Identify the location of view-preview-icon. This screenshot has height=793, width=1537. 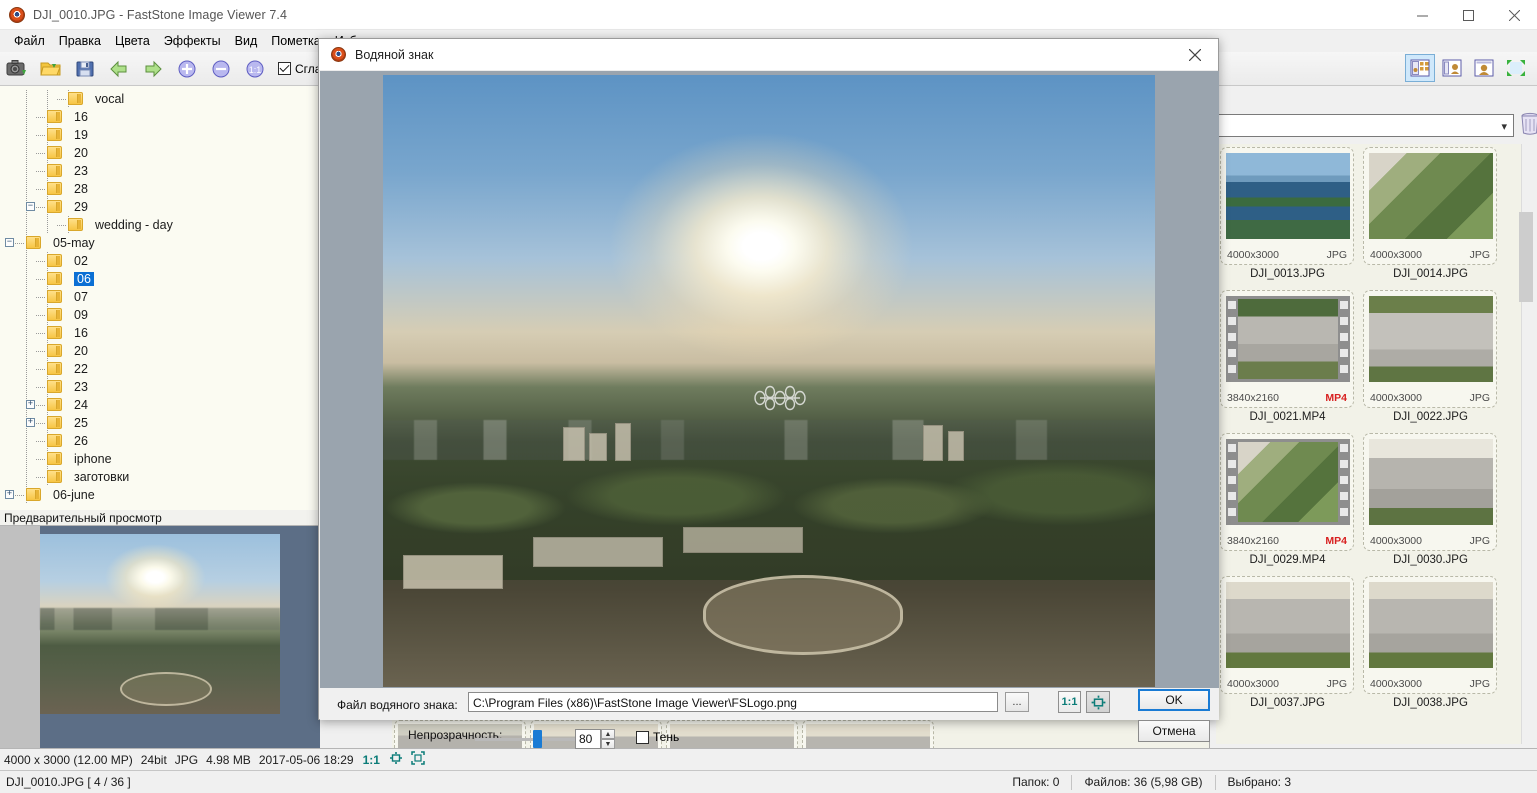
(1484, 68).